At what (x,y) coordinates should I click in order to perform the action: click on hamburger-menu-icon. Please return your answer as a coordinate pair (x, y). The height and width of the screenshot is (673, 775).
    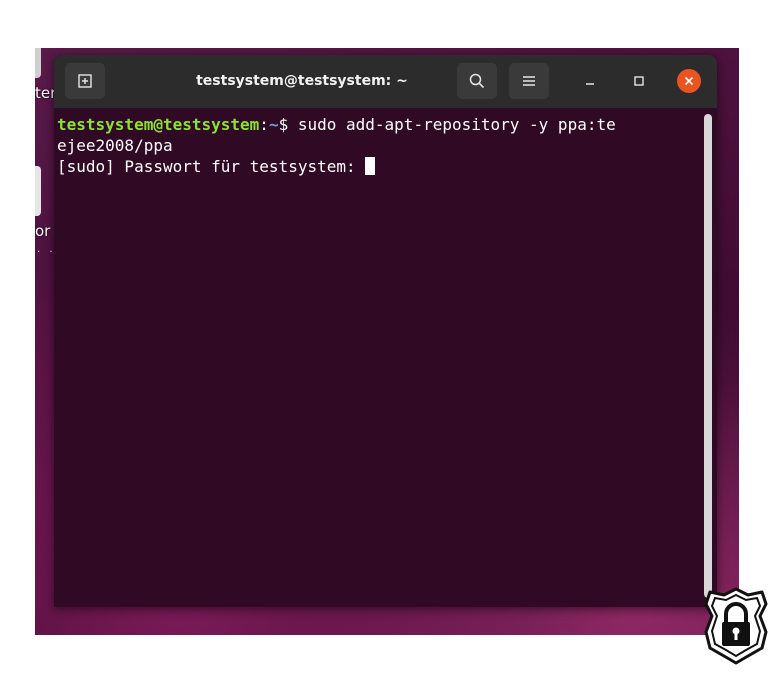
    Looking at the image, I should click on (529, 81).